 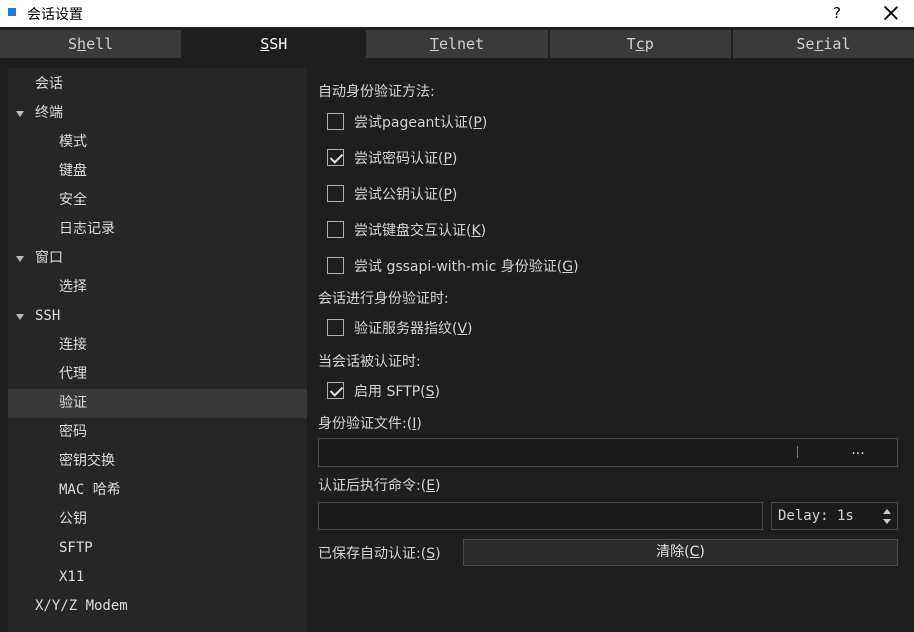 What do you see at coordinates (887, 511) in the screenshot?
I see `spin-up-icon` at bounding box center [887, 511].